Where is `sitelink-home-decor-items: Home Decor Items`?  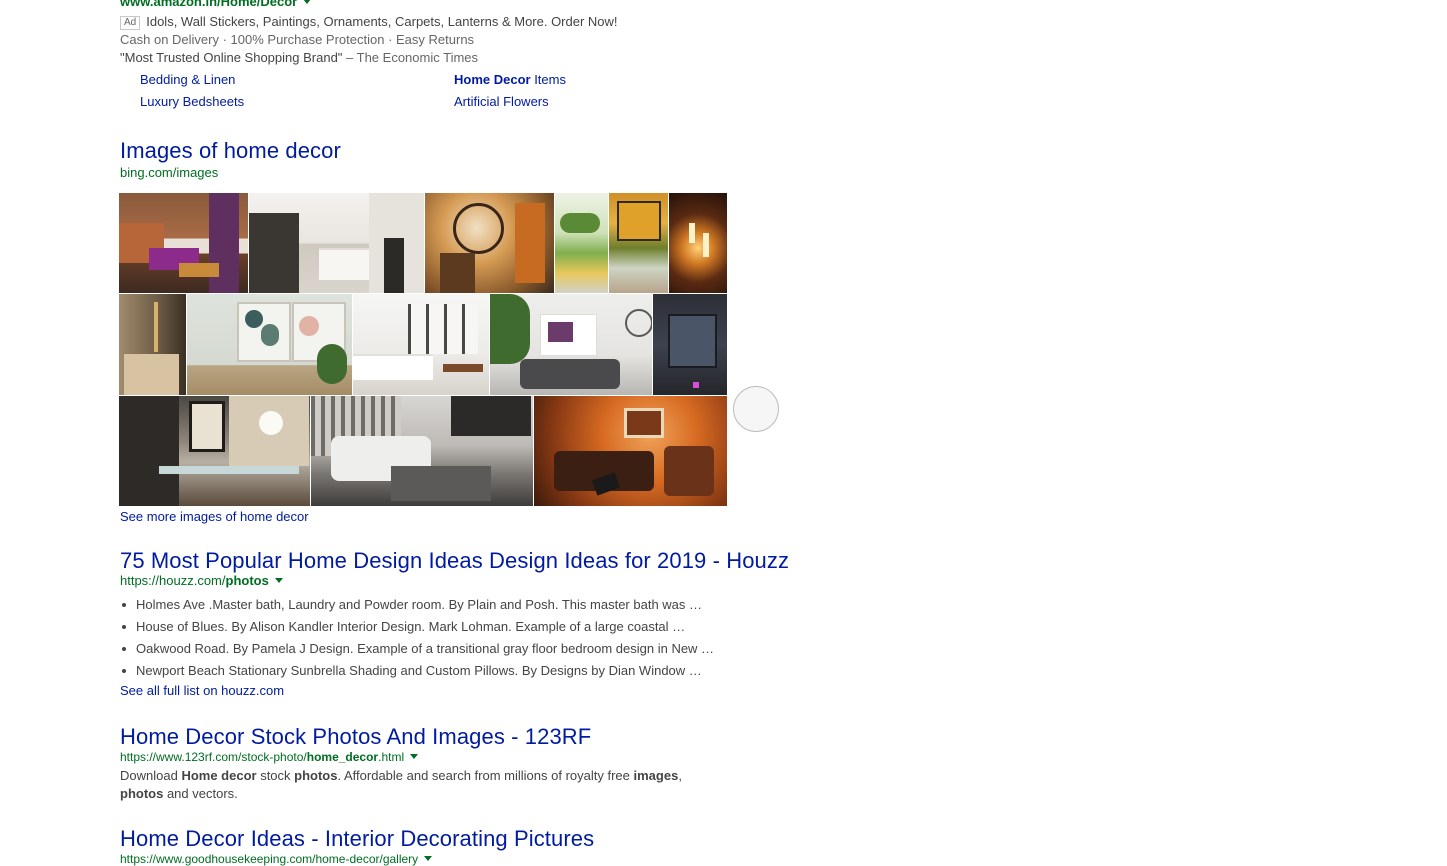 sitelink-home-decor-items: Home Decor Items is located at coordinates (510, 79).